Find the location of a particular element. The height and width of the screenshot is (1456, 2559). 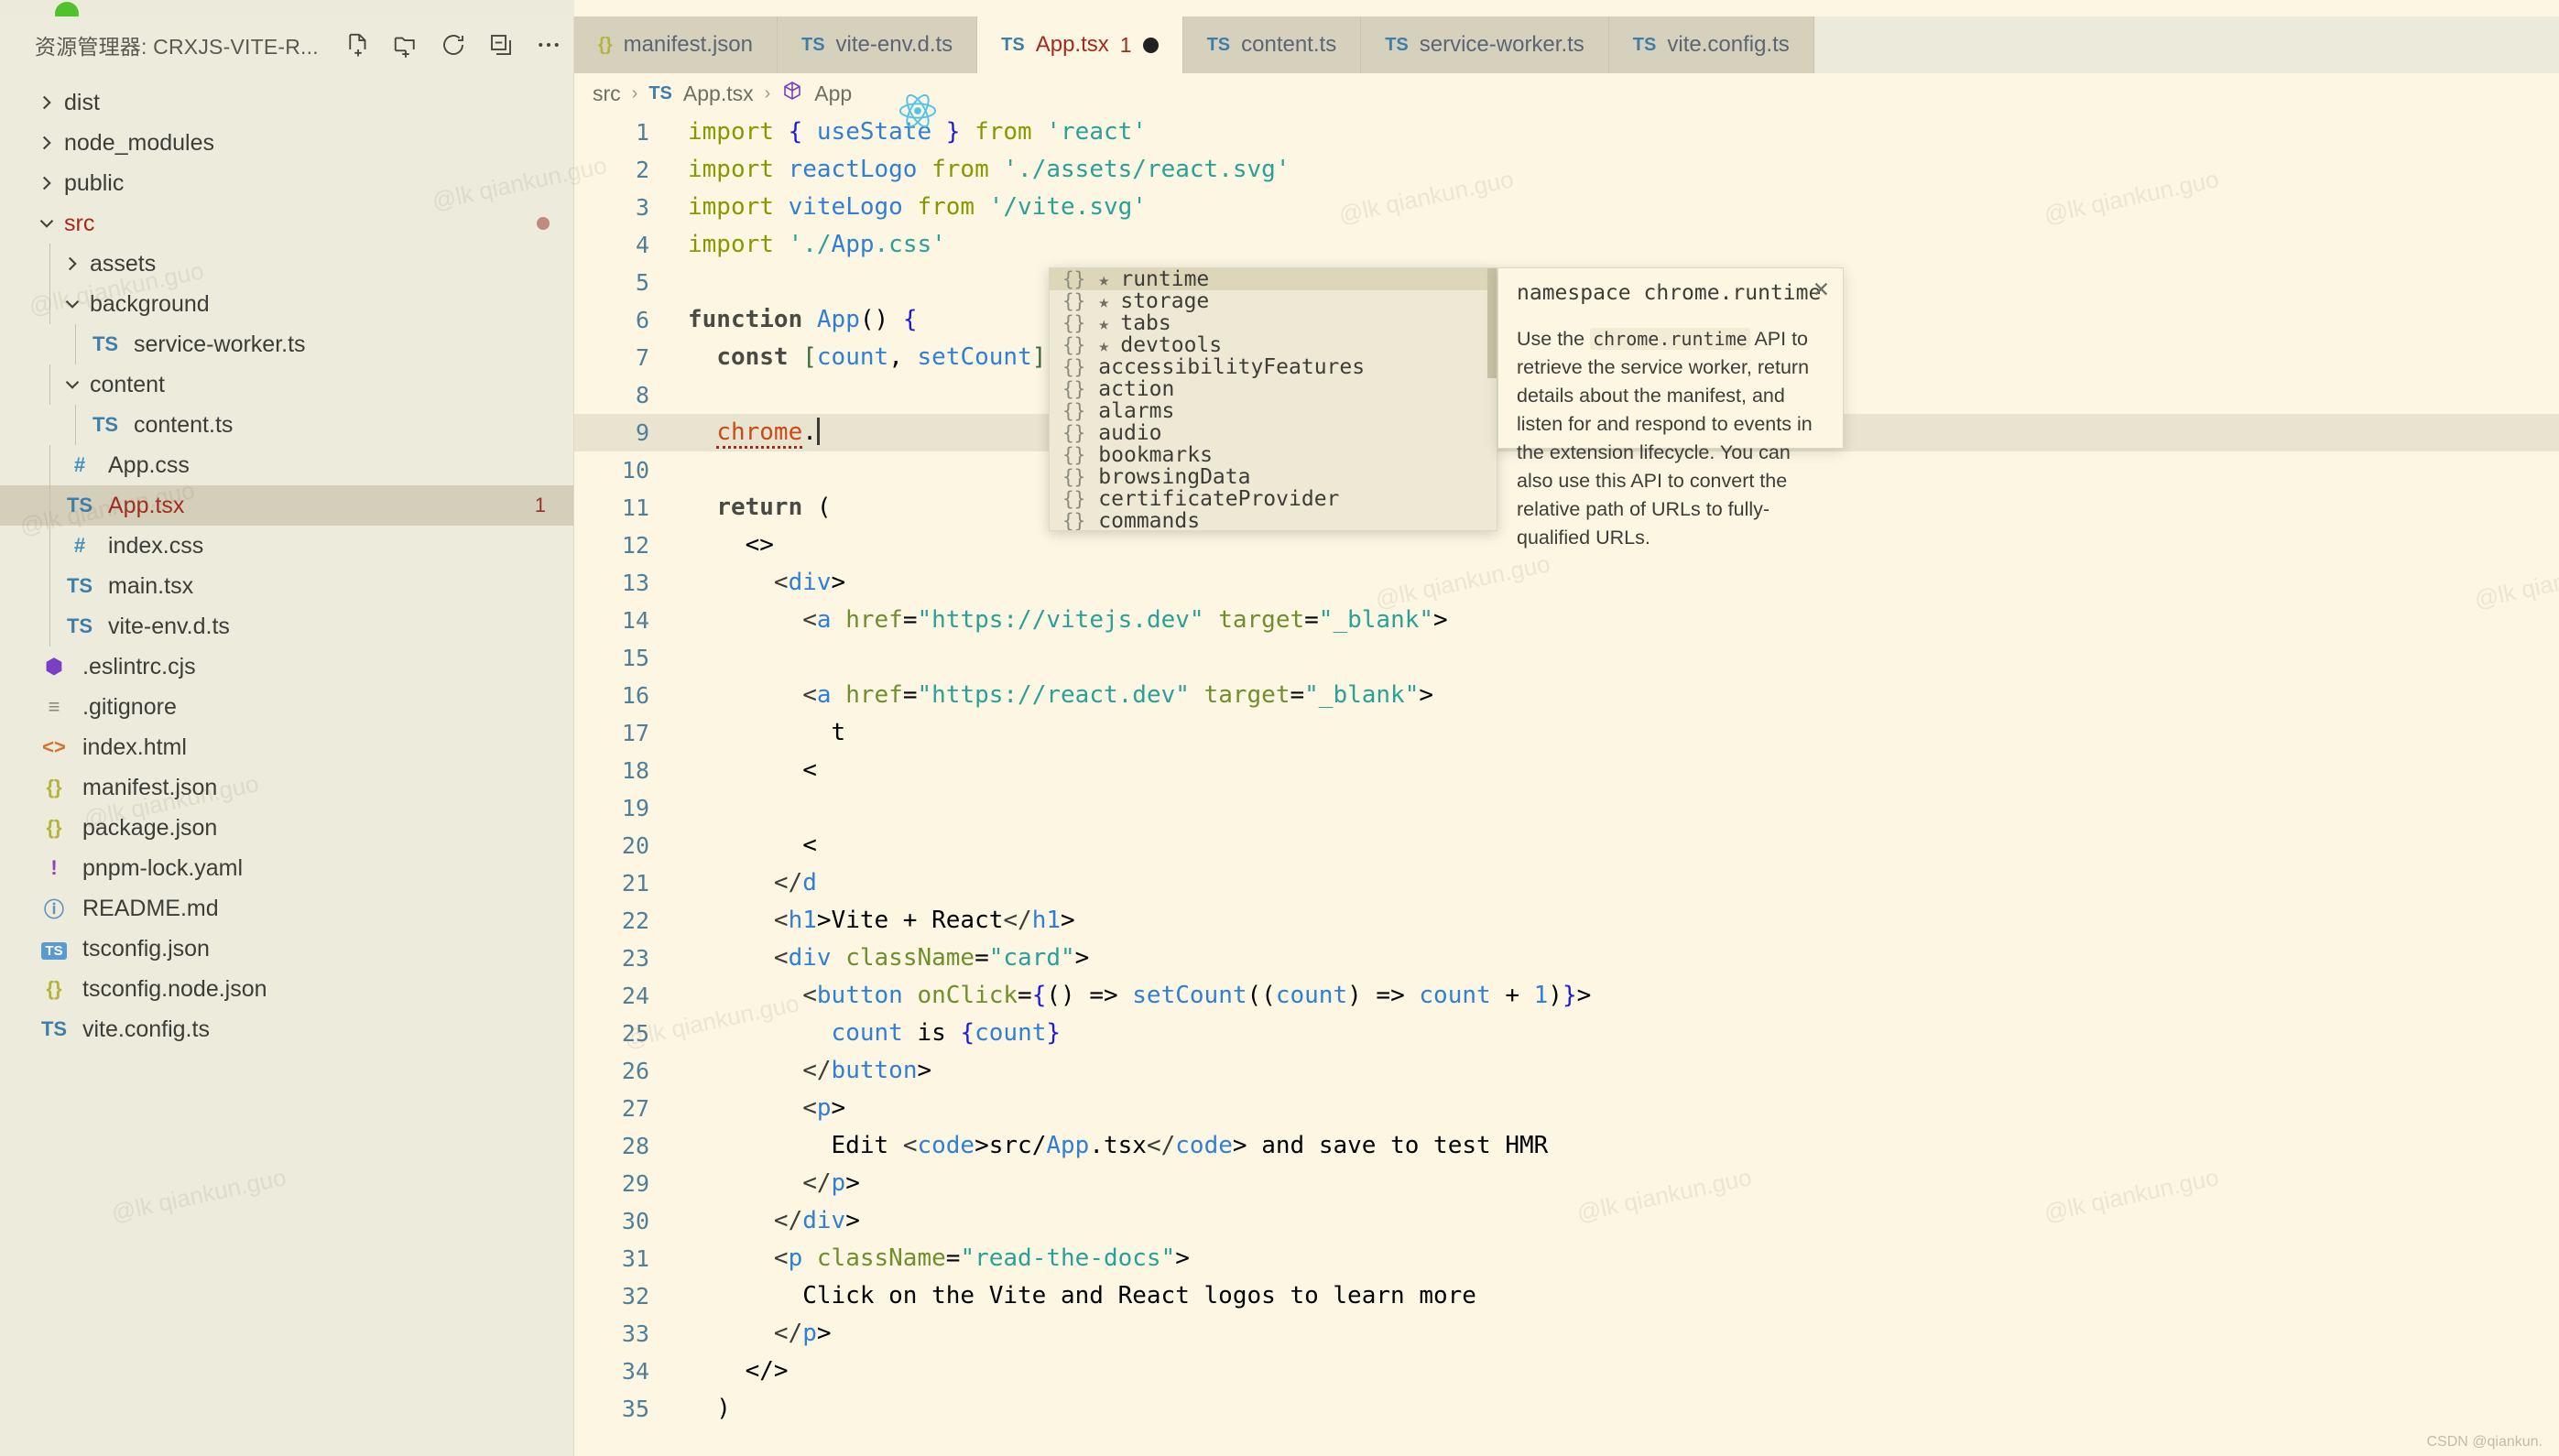

tree-item-content-ts: TS content.ts is located at coordinates (286, 425).